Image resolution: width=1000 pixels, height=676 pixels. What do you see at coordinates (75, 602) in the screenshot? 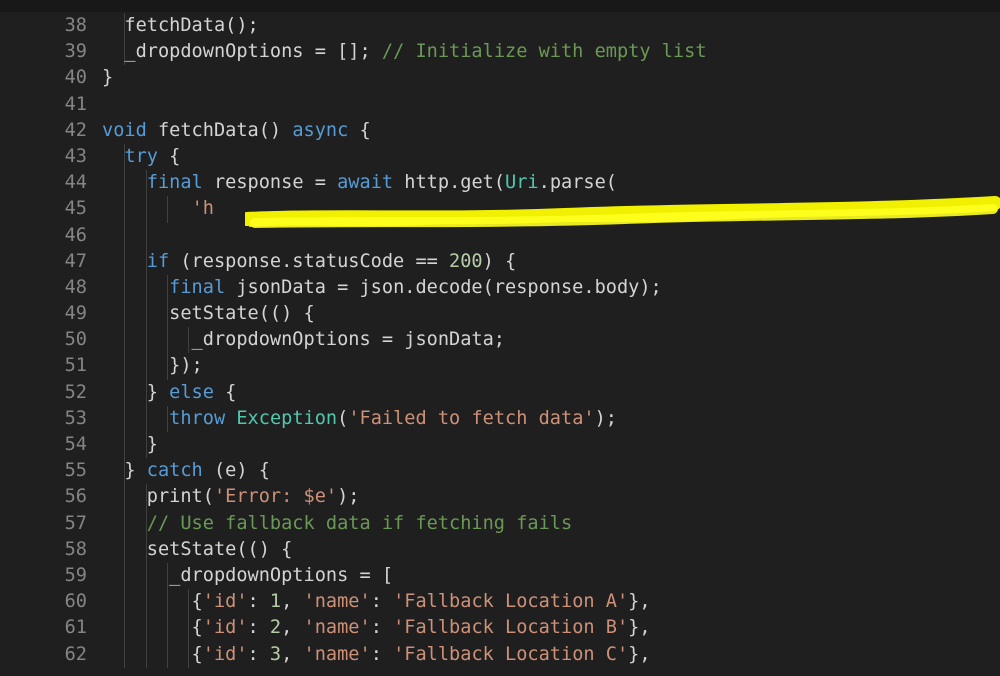
I see `line-number: 60` at bounding box center [75, 602].